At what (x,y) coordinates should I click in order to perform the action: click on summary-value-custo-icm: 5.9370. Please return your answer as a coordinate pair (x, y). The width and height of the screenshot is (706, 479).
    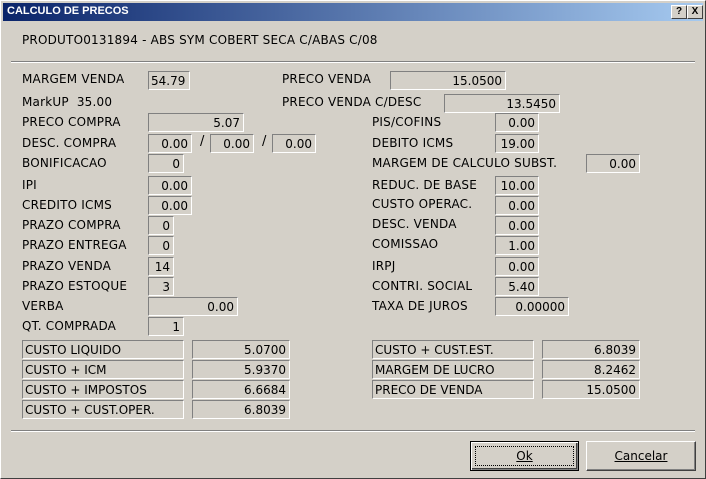
    Looking at the image, I should click on (241, 369).